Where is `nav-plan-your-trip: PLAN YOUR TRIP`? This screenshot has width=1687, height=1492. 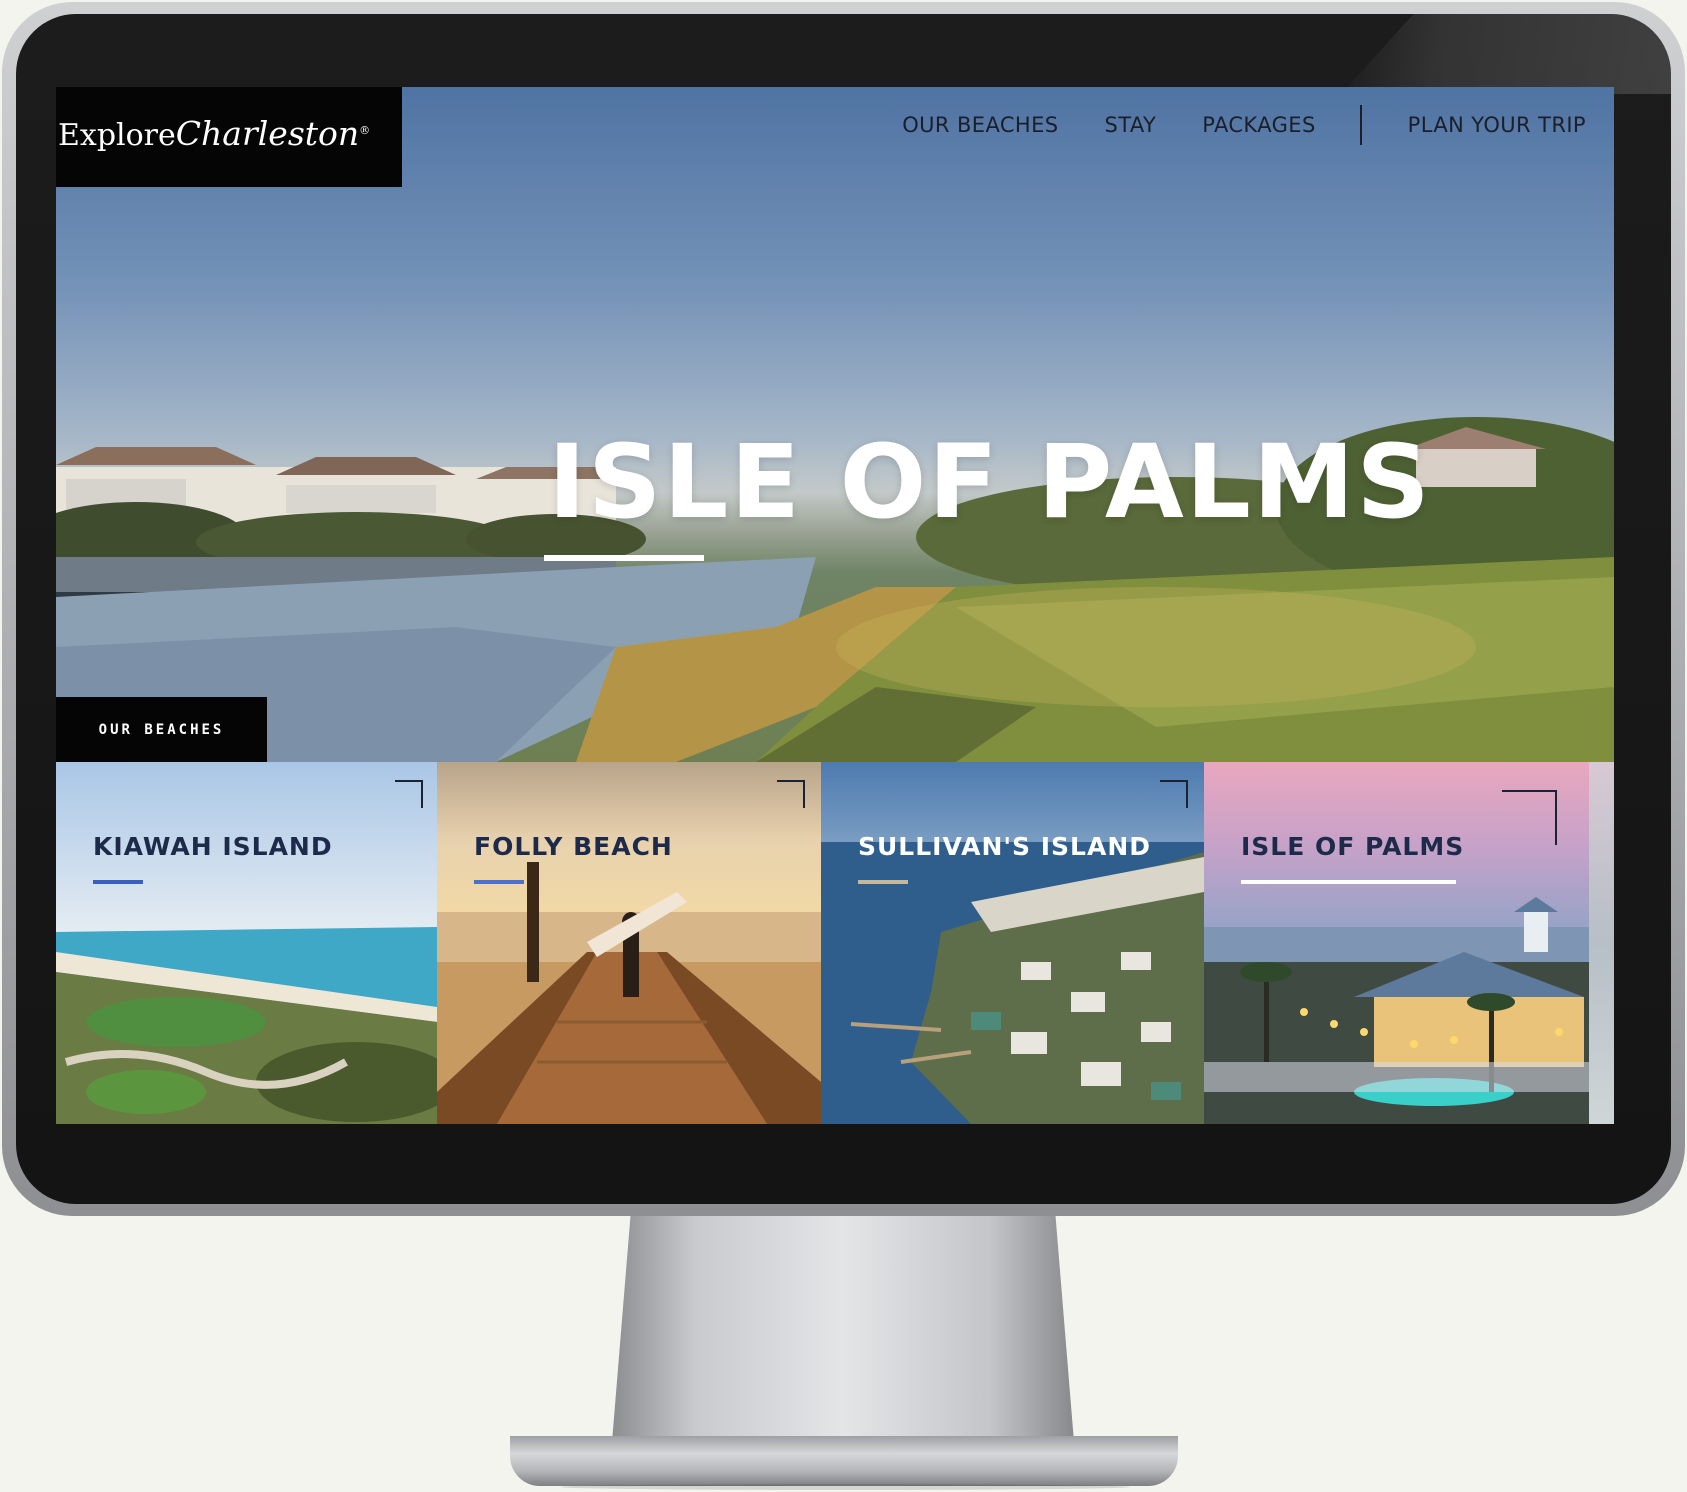 nav-plan-your-trip: PLAN YOUR TRIP is located at coordinates (1497, 125).